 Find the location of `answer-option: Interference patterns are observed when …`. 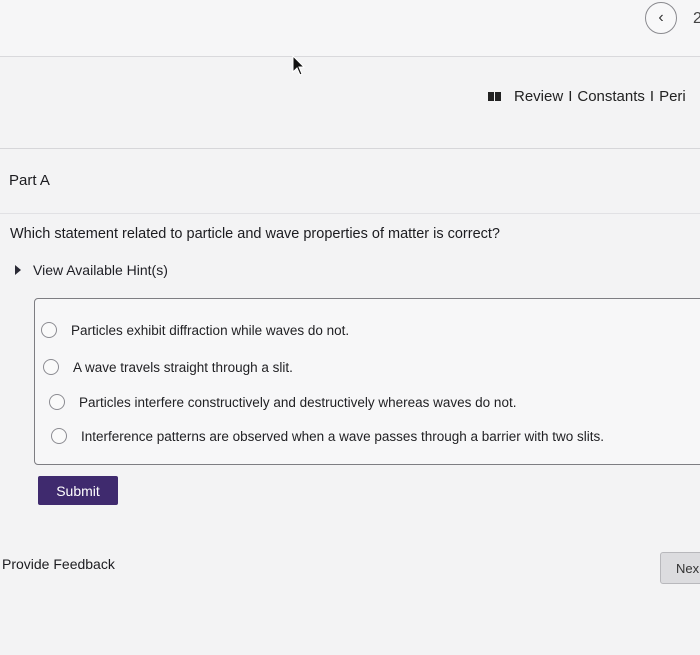

answer-option: Interference patterns are observed when … is located at coordinates (327, 436).